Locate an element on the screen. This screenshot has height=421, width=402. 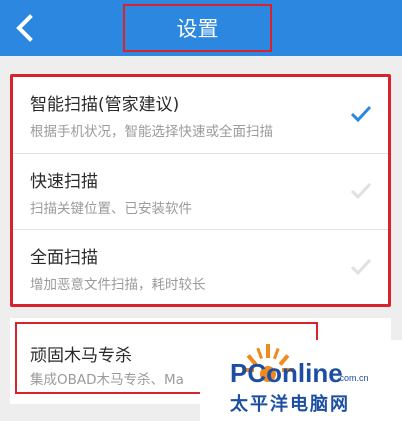
option-subtitle: 增加恶意文件扫描，耗时较长 is located at coordinates (118, 285).